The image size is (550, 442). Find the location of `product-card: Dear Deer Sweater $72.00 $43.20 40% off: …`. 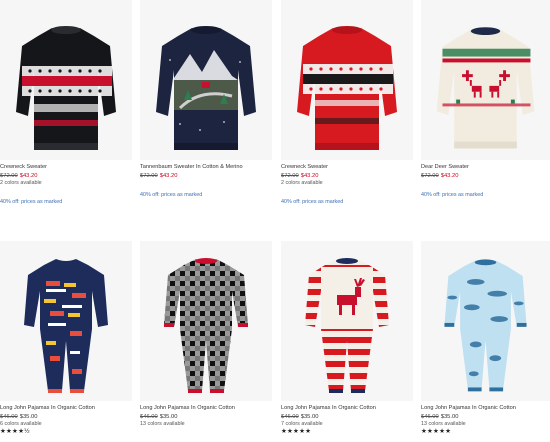

product-card: Dear Deer Sweater $72.00 $43.20 40% off: … is located at coordinates (485, 99).